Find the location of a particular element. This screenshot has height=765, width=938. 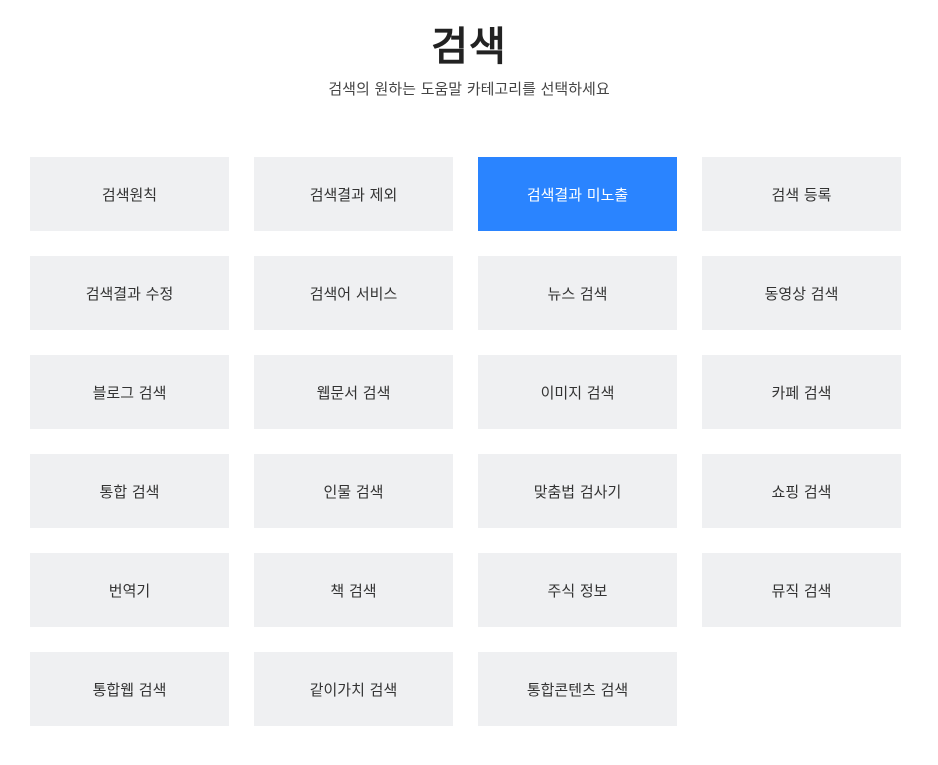

category-button-spell-checker: 맞춤법 검사기 is located at coordinates (577, 491).